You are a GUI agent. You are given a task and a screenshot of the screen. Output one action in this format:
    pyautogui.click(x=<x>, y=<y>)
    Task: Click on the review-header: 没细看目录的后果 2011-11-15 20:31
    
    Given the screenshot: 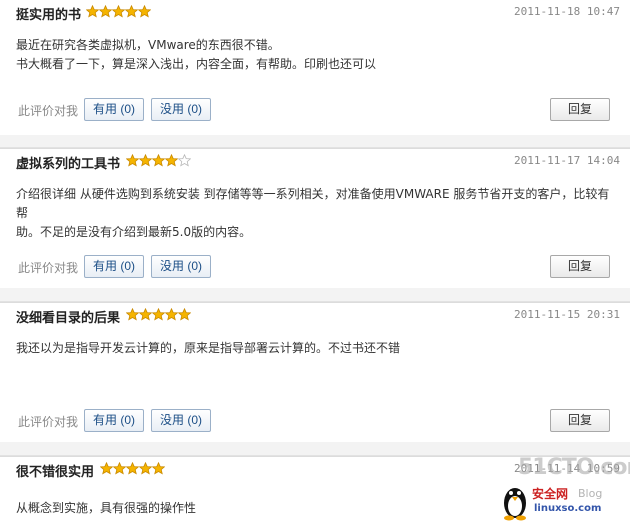 What is the action you would take?
    pyautogui.click(x=318, y=317)
    